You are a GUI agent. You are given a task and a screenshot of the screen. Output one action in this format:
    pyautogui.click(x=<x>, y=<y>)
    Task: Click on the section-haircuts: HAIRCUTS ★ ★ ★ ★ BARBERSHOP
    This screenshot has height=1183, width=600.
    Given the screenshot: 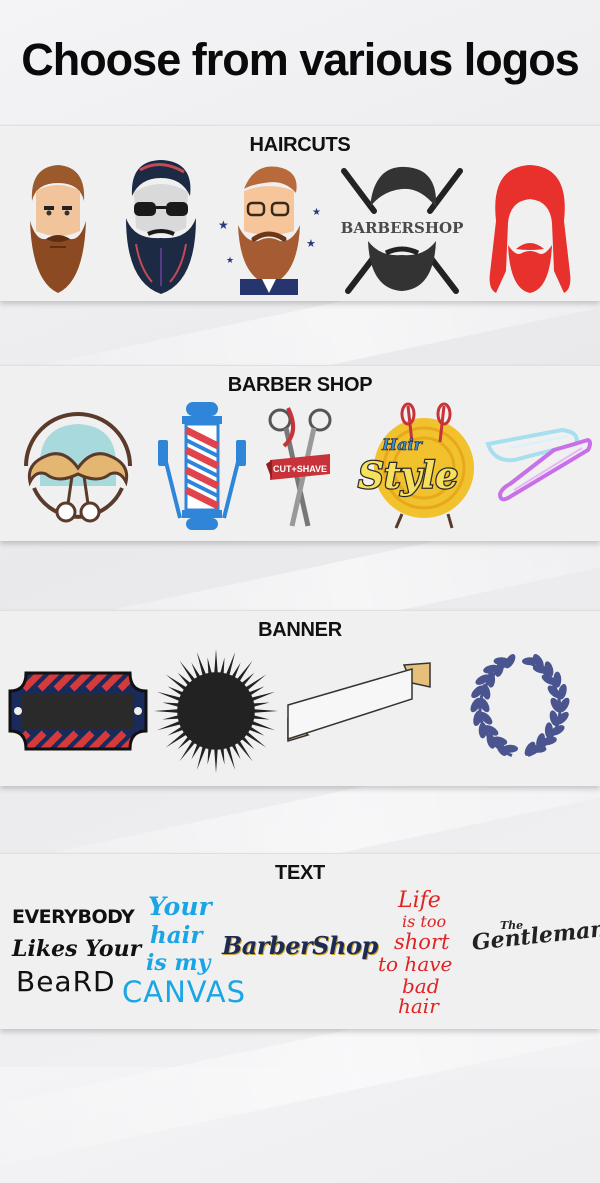 What is the action you would take?
    pyautogui.click(x=300, y=213)
    